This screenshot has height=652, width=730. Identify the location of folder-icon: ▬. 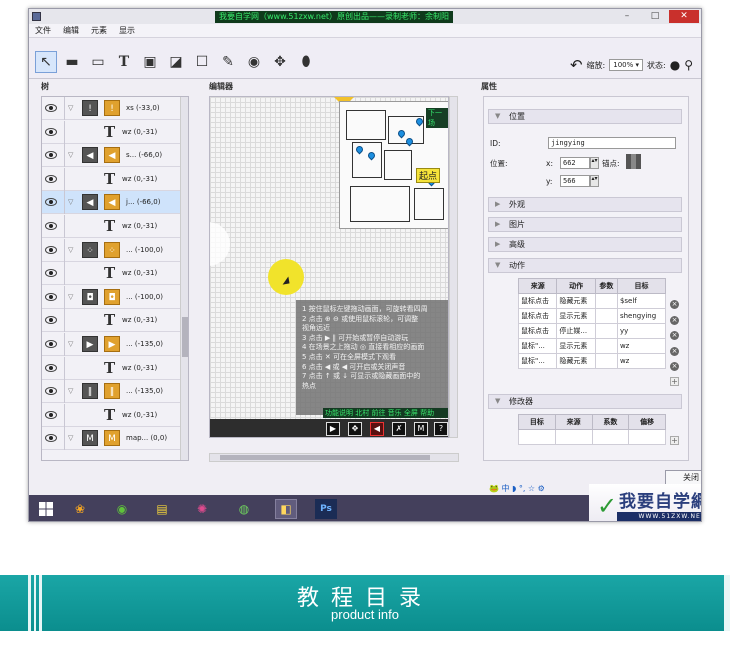
(72, 62).